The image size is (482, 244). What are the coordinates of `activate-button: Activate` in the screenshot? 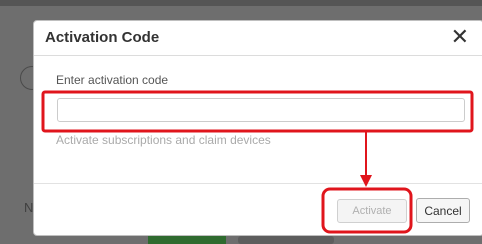 It's located at (372, 211).